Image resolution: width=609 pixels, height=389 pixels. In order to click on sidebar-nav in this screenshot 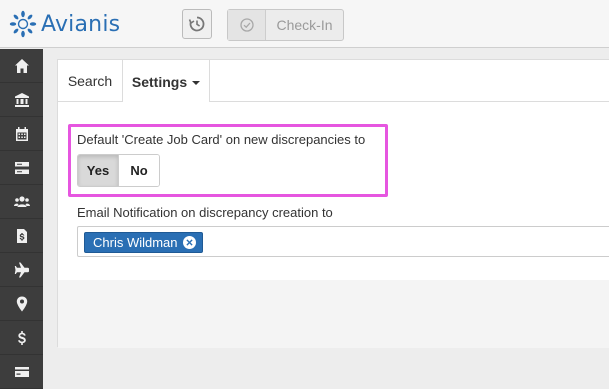, I will do `click(21, 219)`.